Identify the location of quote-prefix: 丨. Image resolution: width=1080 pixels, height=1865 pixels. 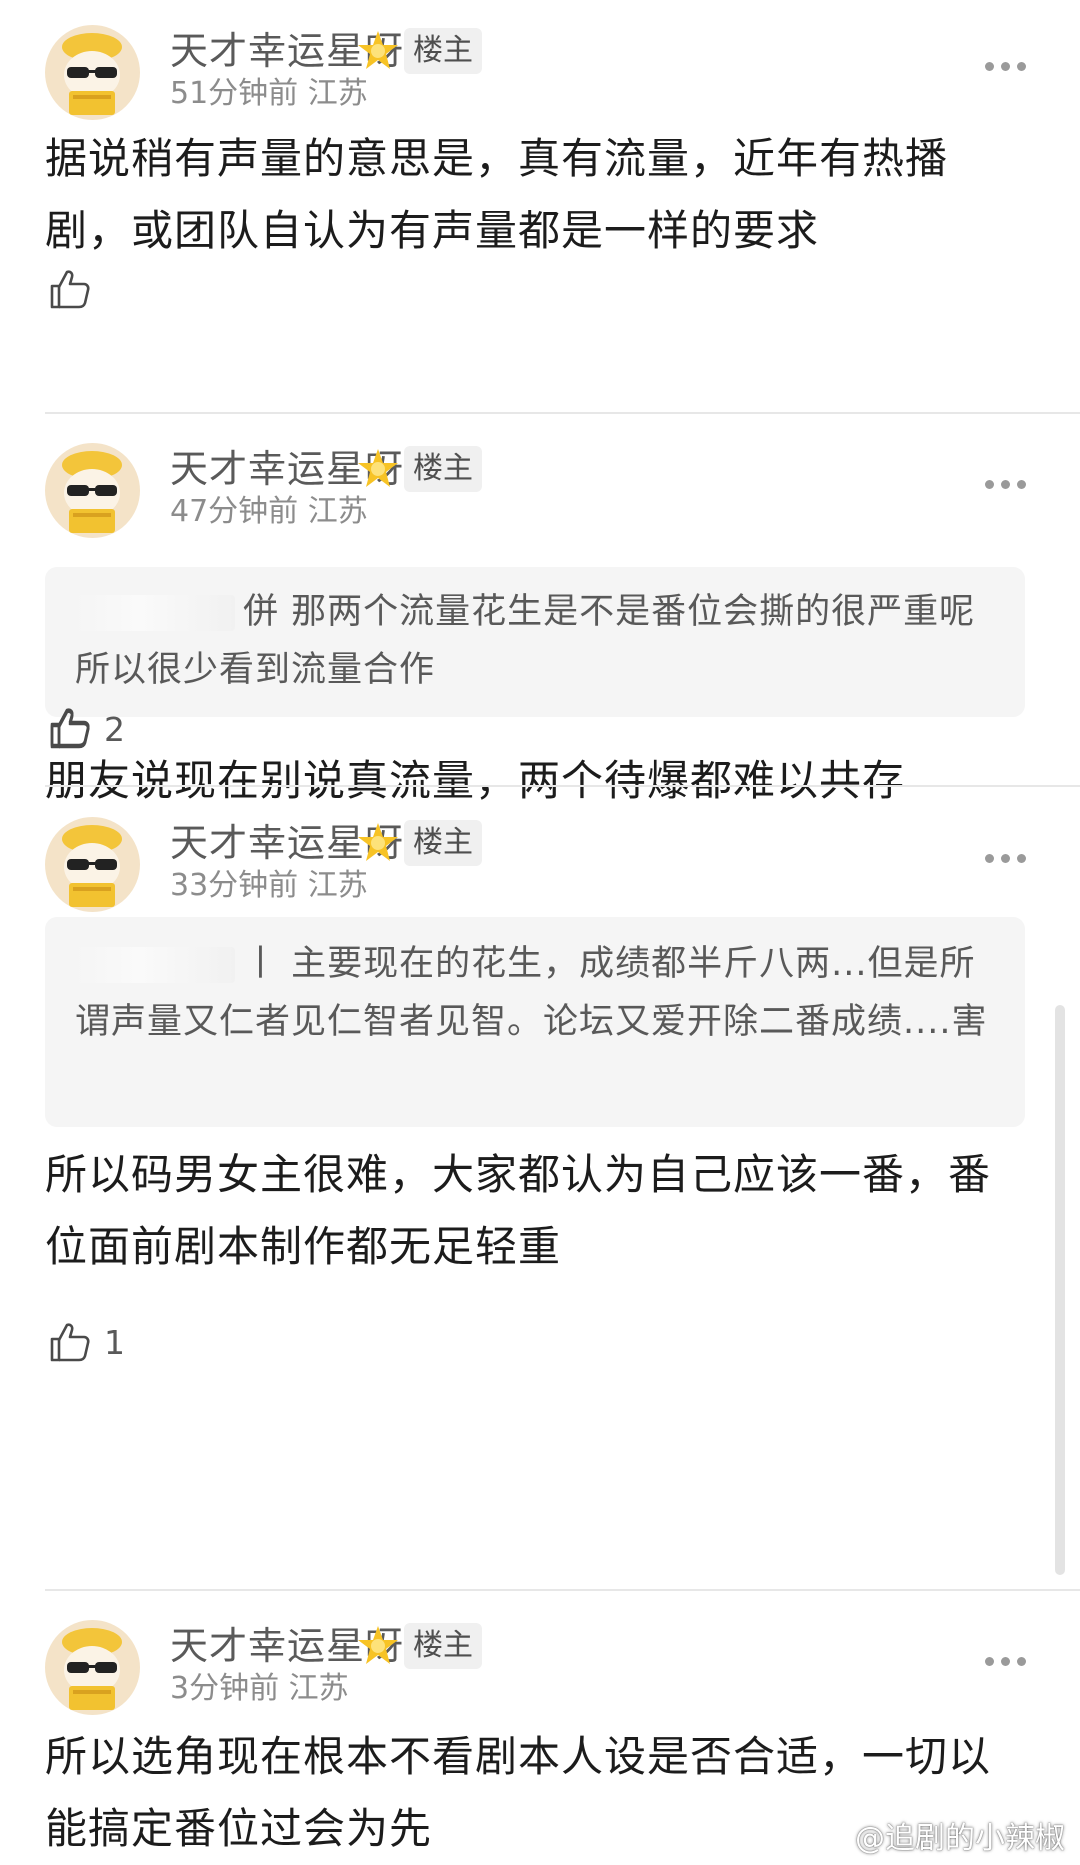
(261, 964).